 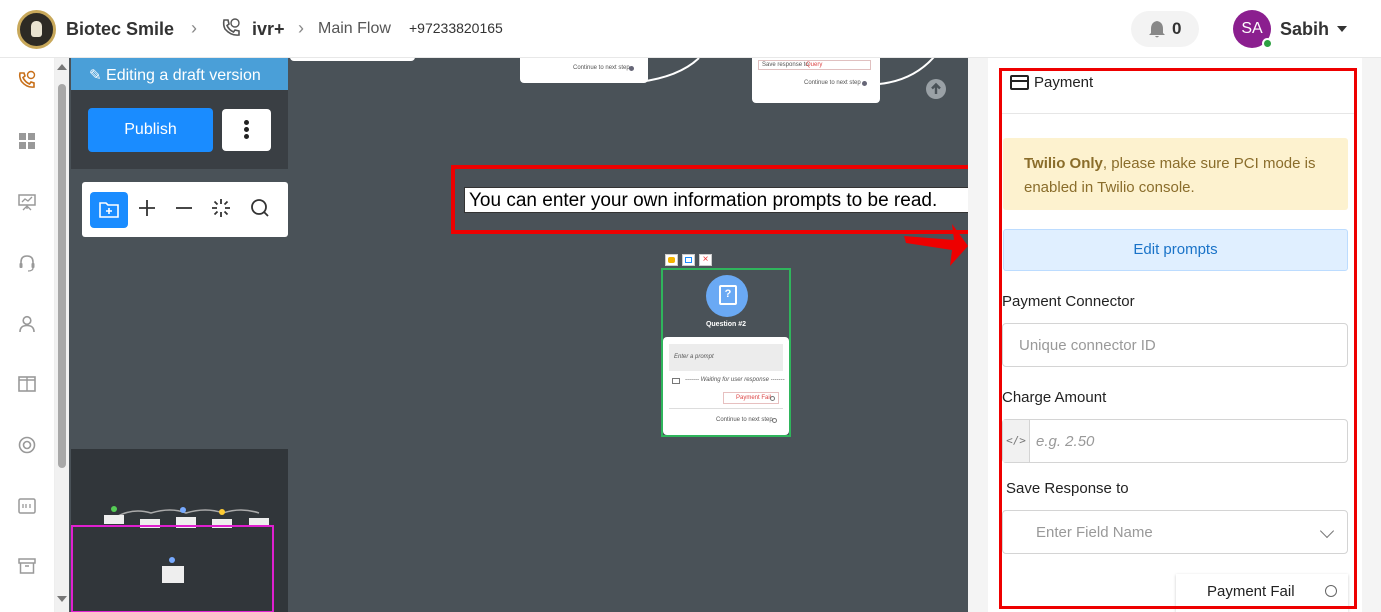 I want to click on arrow-right-icon, so click(x=936, y=245).